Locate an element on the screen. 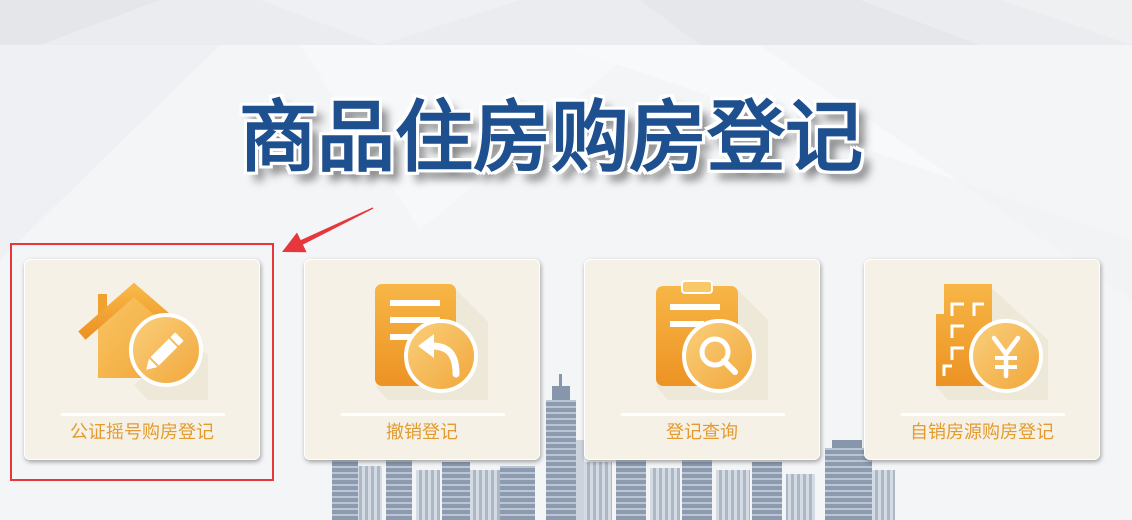 The width and height of the screenshot is (1132, 520). highlight-box is located at coordinates (142, 362).